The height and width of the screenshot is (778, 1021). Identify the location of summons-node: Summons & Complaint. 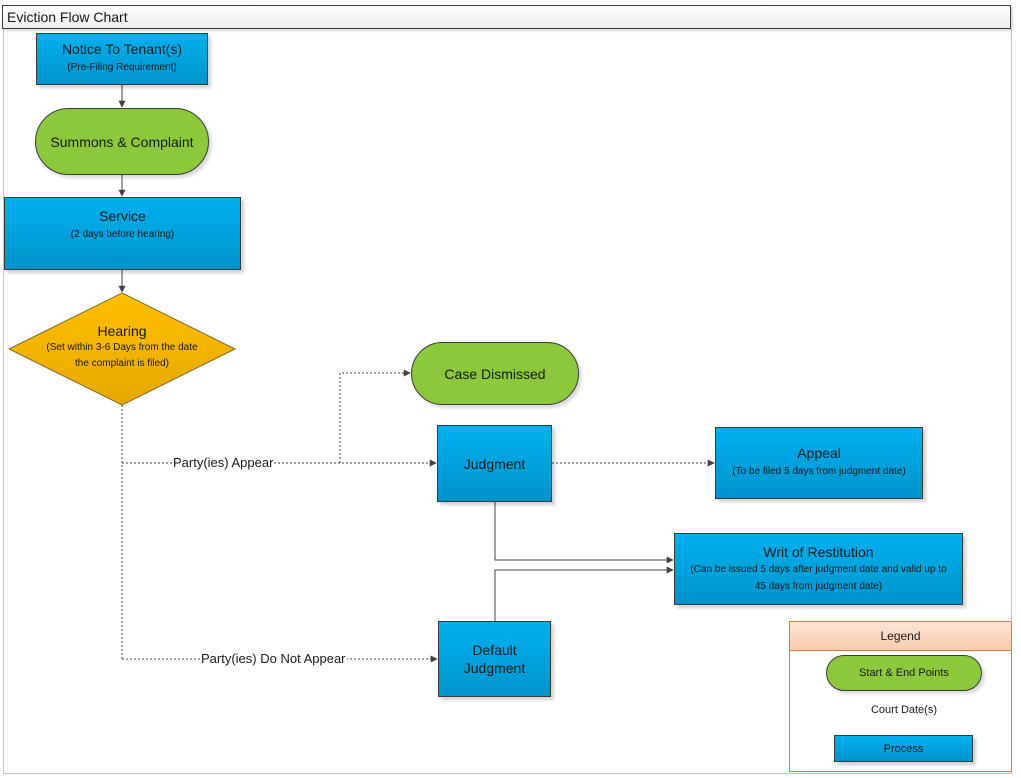
(122, 141).